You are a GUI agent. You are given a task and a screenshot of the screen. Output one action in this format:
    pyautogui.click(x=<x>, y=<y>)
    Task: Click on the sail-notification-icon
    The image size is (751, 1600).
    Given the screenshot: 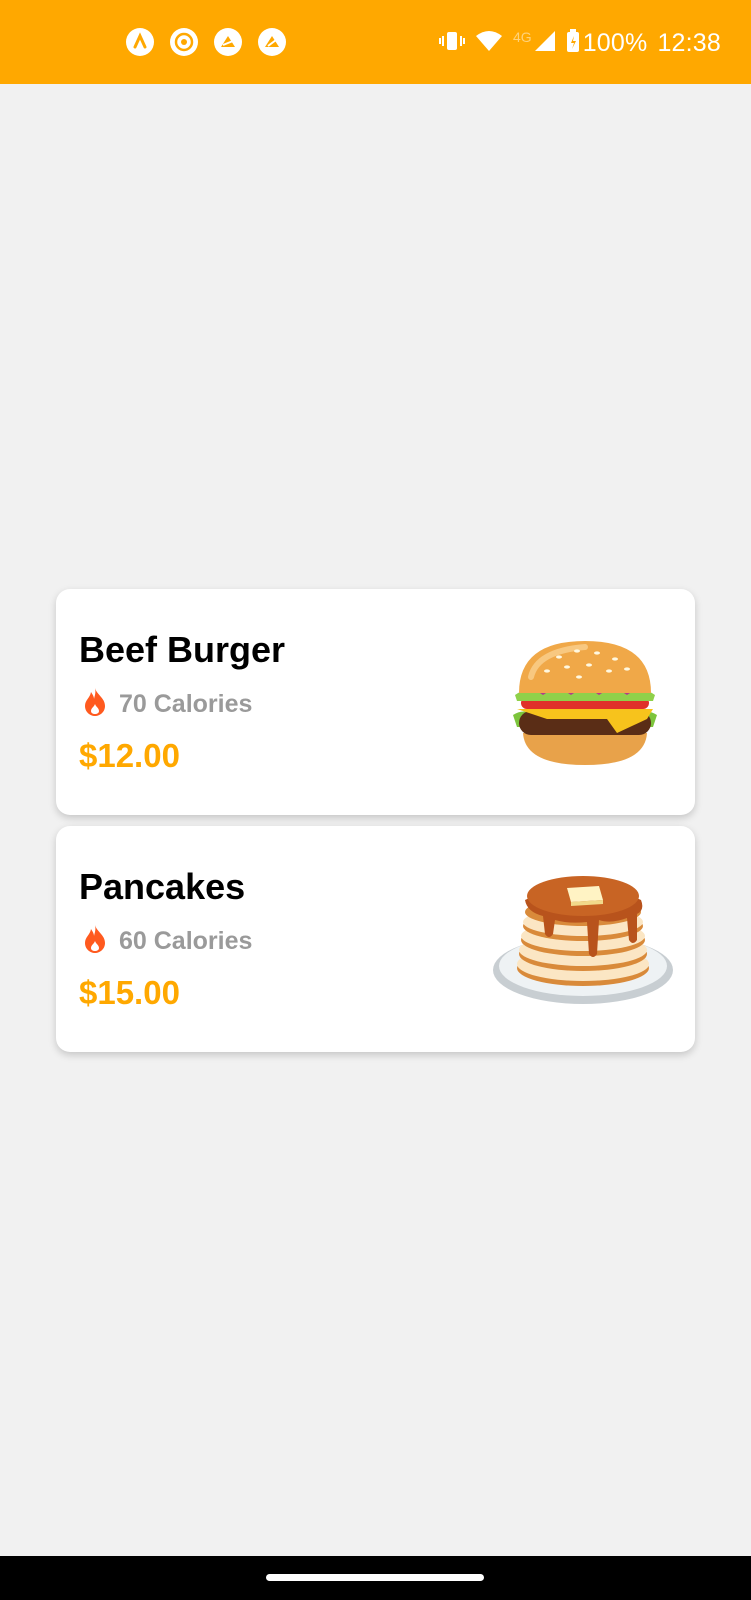 What is the action you would take?
    pyautogui.click(x=272, y=42)
    